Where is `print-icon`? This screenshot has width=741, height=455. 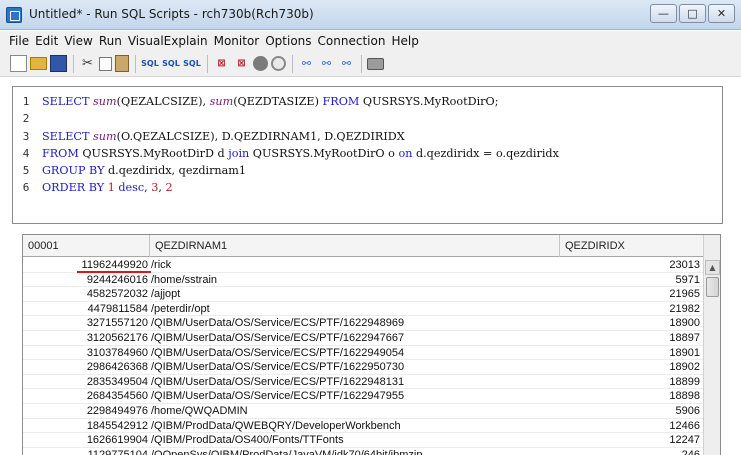 print-icon is located at coordinates (375, 63).